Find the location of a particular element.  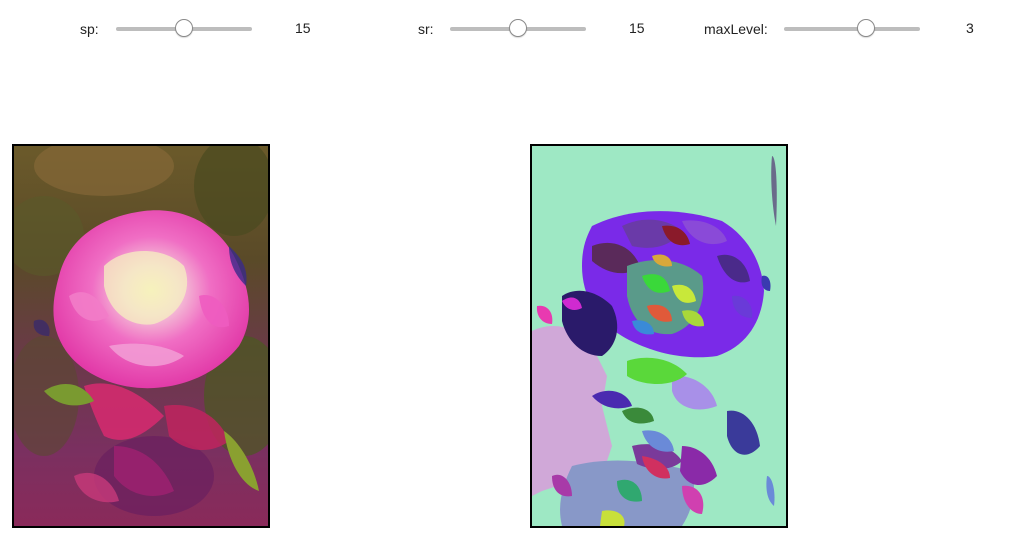

sr-slider-thumb is located at coordinates (518, 28).